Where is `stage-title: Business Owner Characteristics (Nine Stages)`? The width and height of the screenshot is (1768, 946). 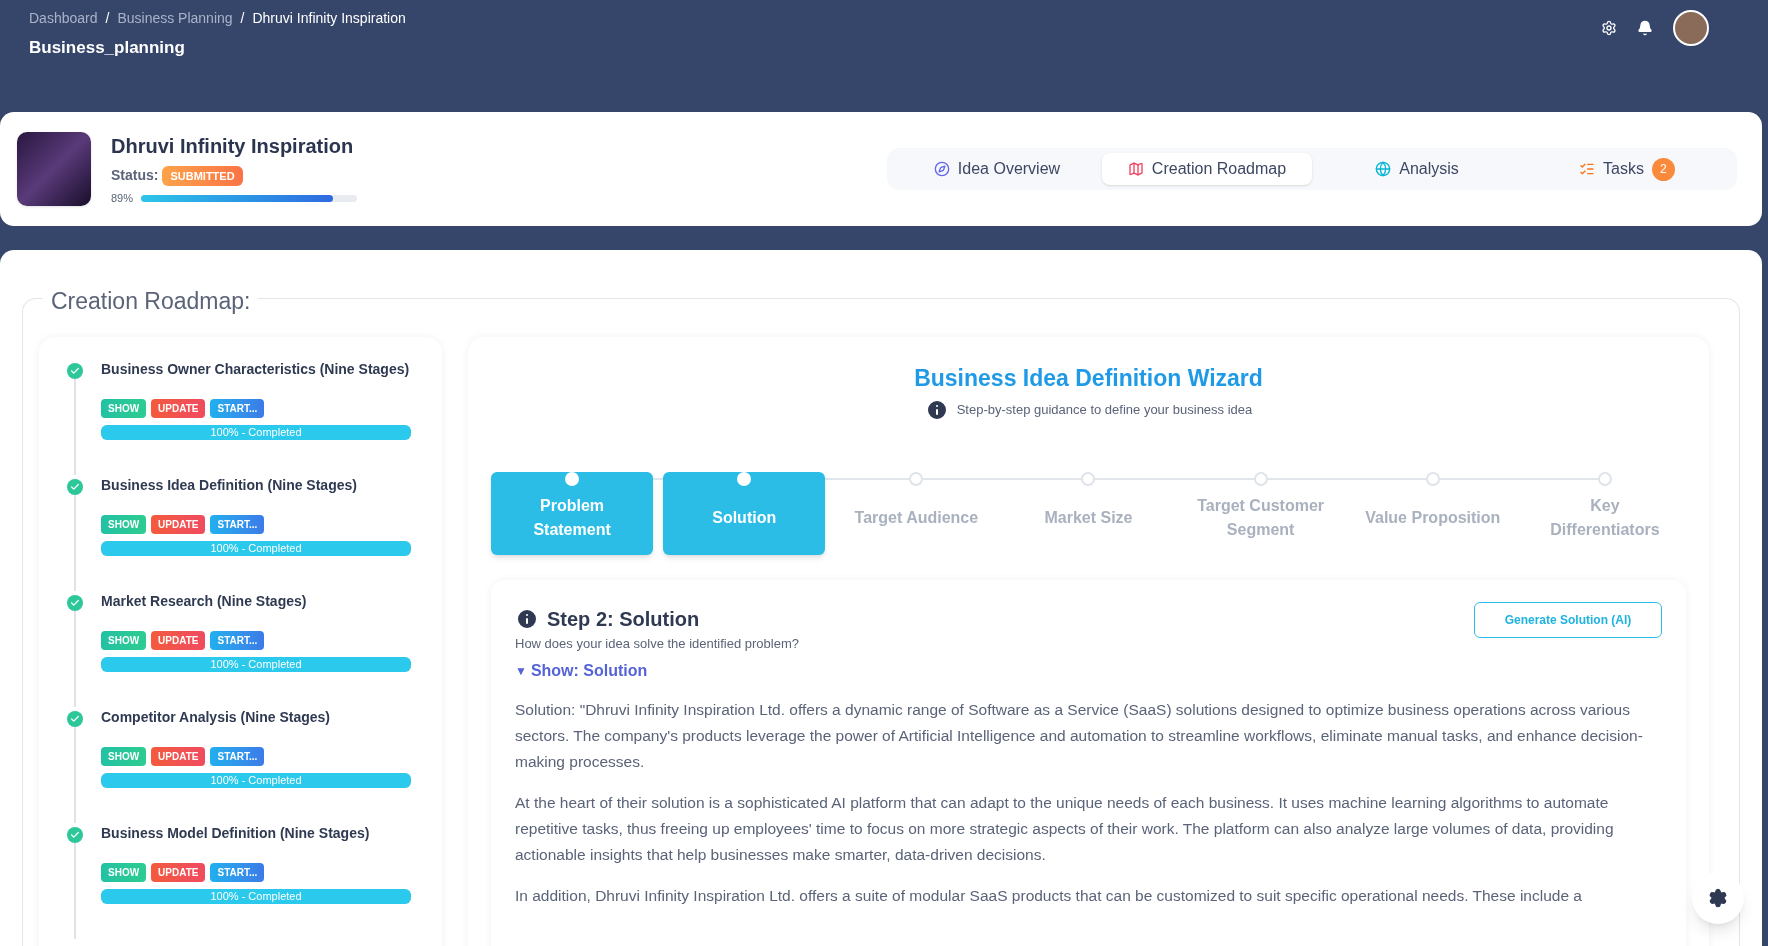
stage-title: Business Owner Characteristics (Nine Stages) is located at coordinates (256, 369).